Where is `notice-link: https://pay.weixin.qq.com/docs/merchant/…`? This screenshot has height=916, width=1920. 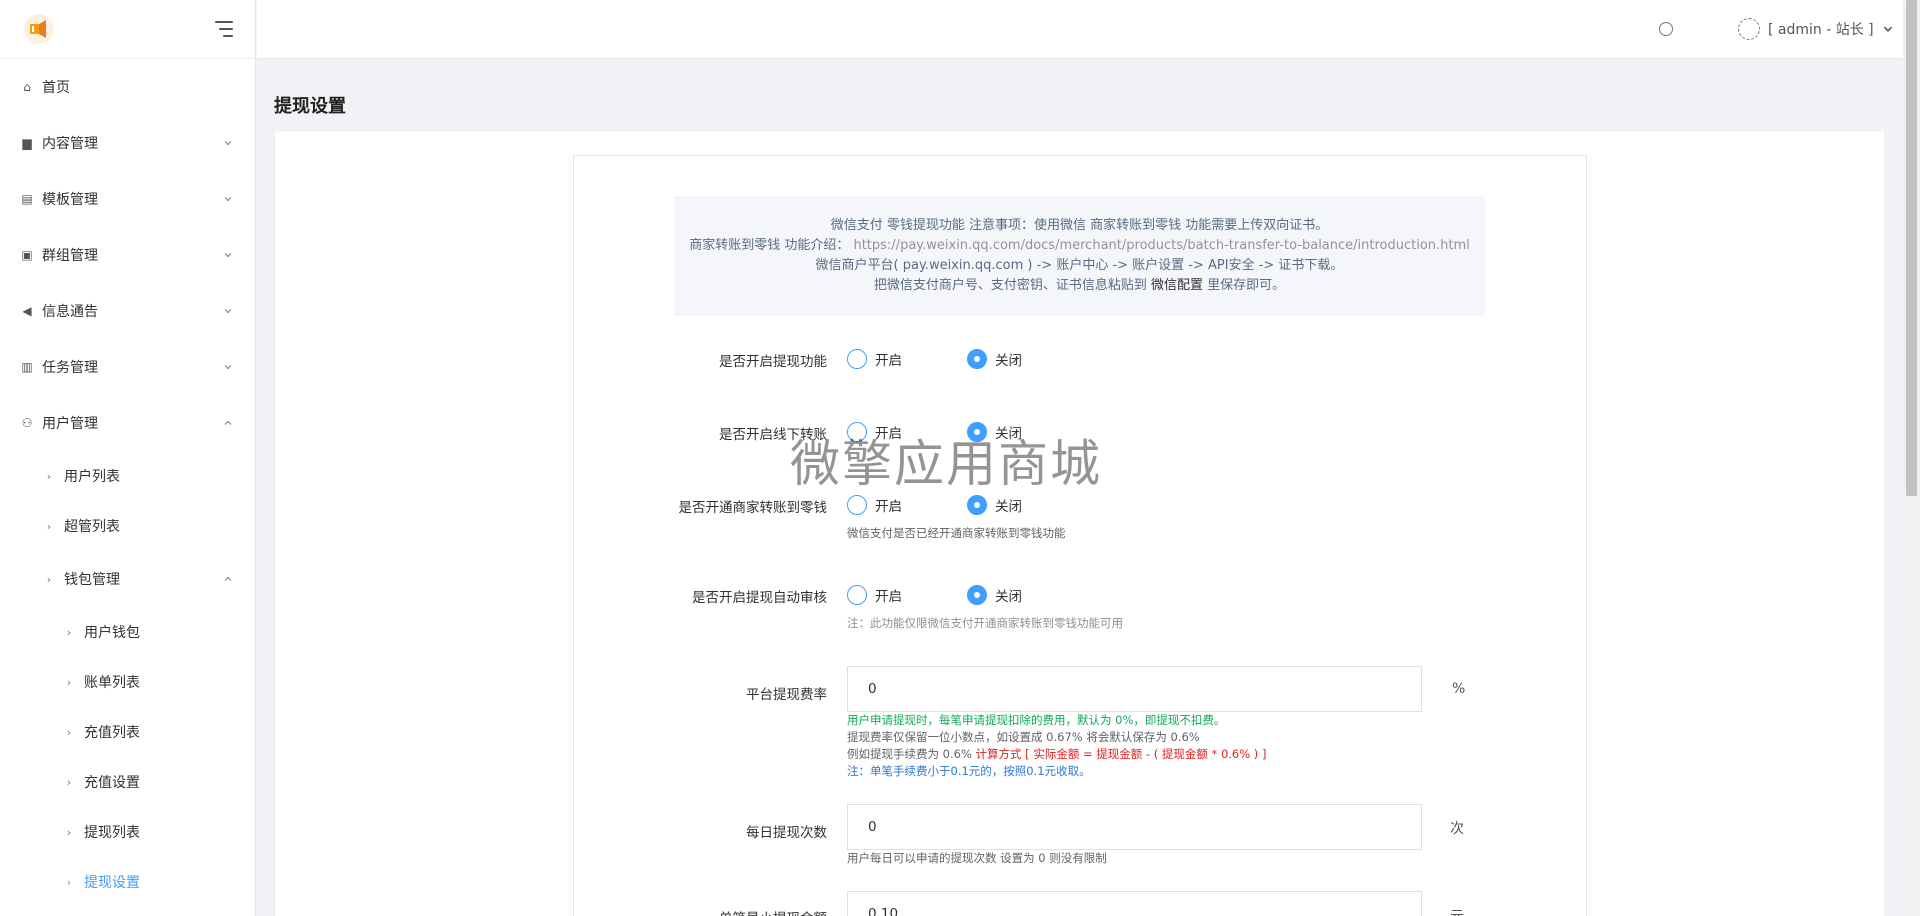
notice-link: https://pay.weixin.qq.com/docs/merchant/… is located at coordinates (1161, 245).